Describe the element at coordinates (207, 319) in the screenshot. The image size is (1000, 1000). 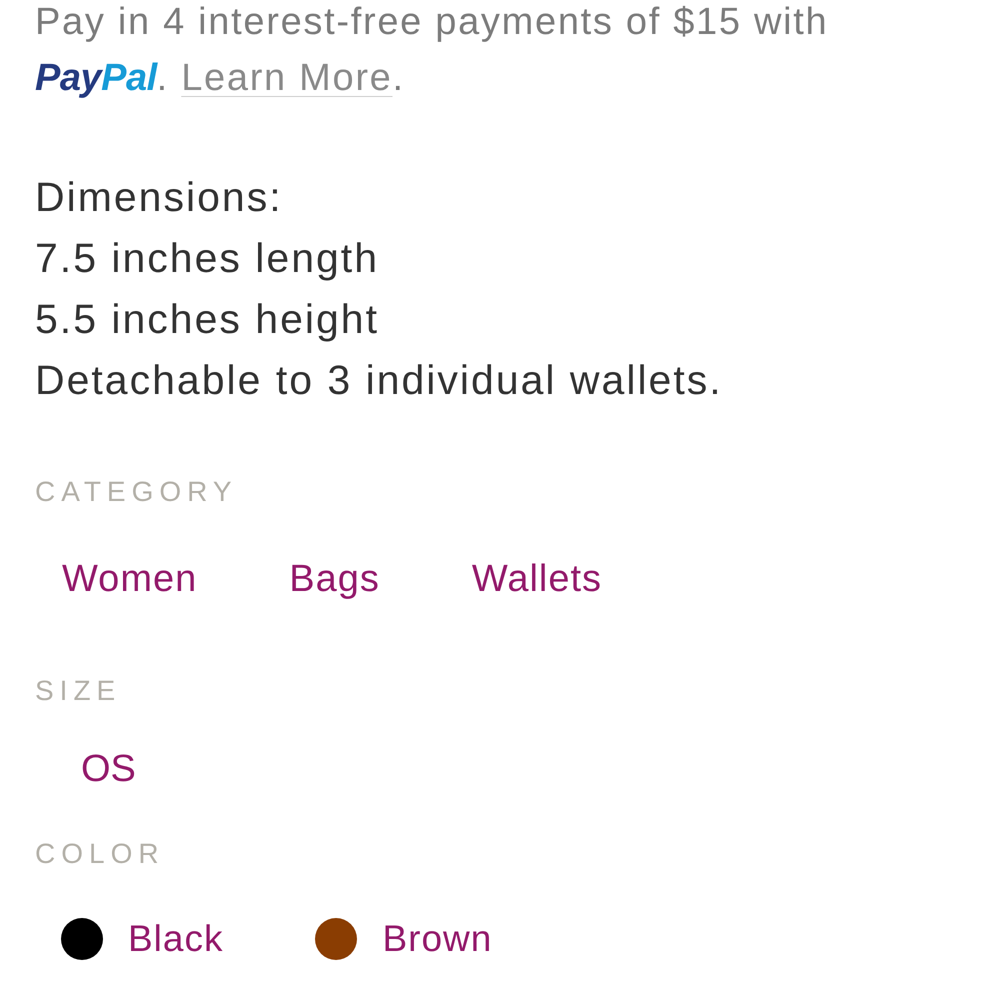
I see `description-line: 5.5 inches height` at that location.